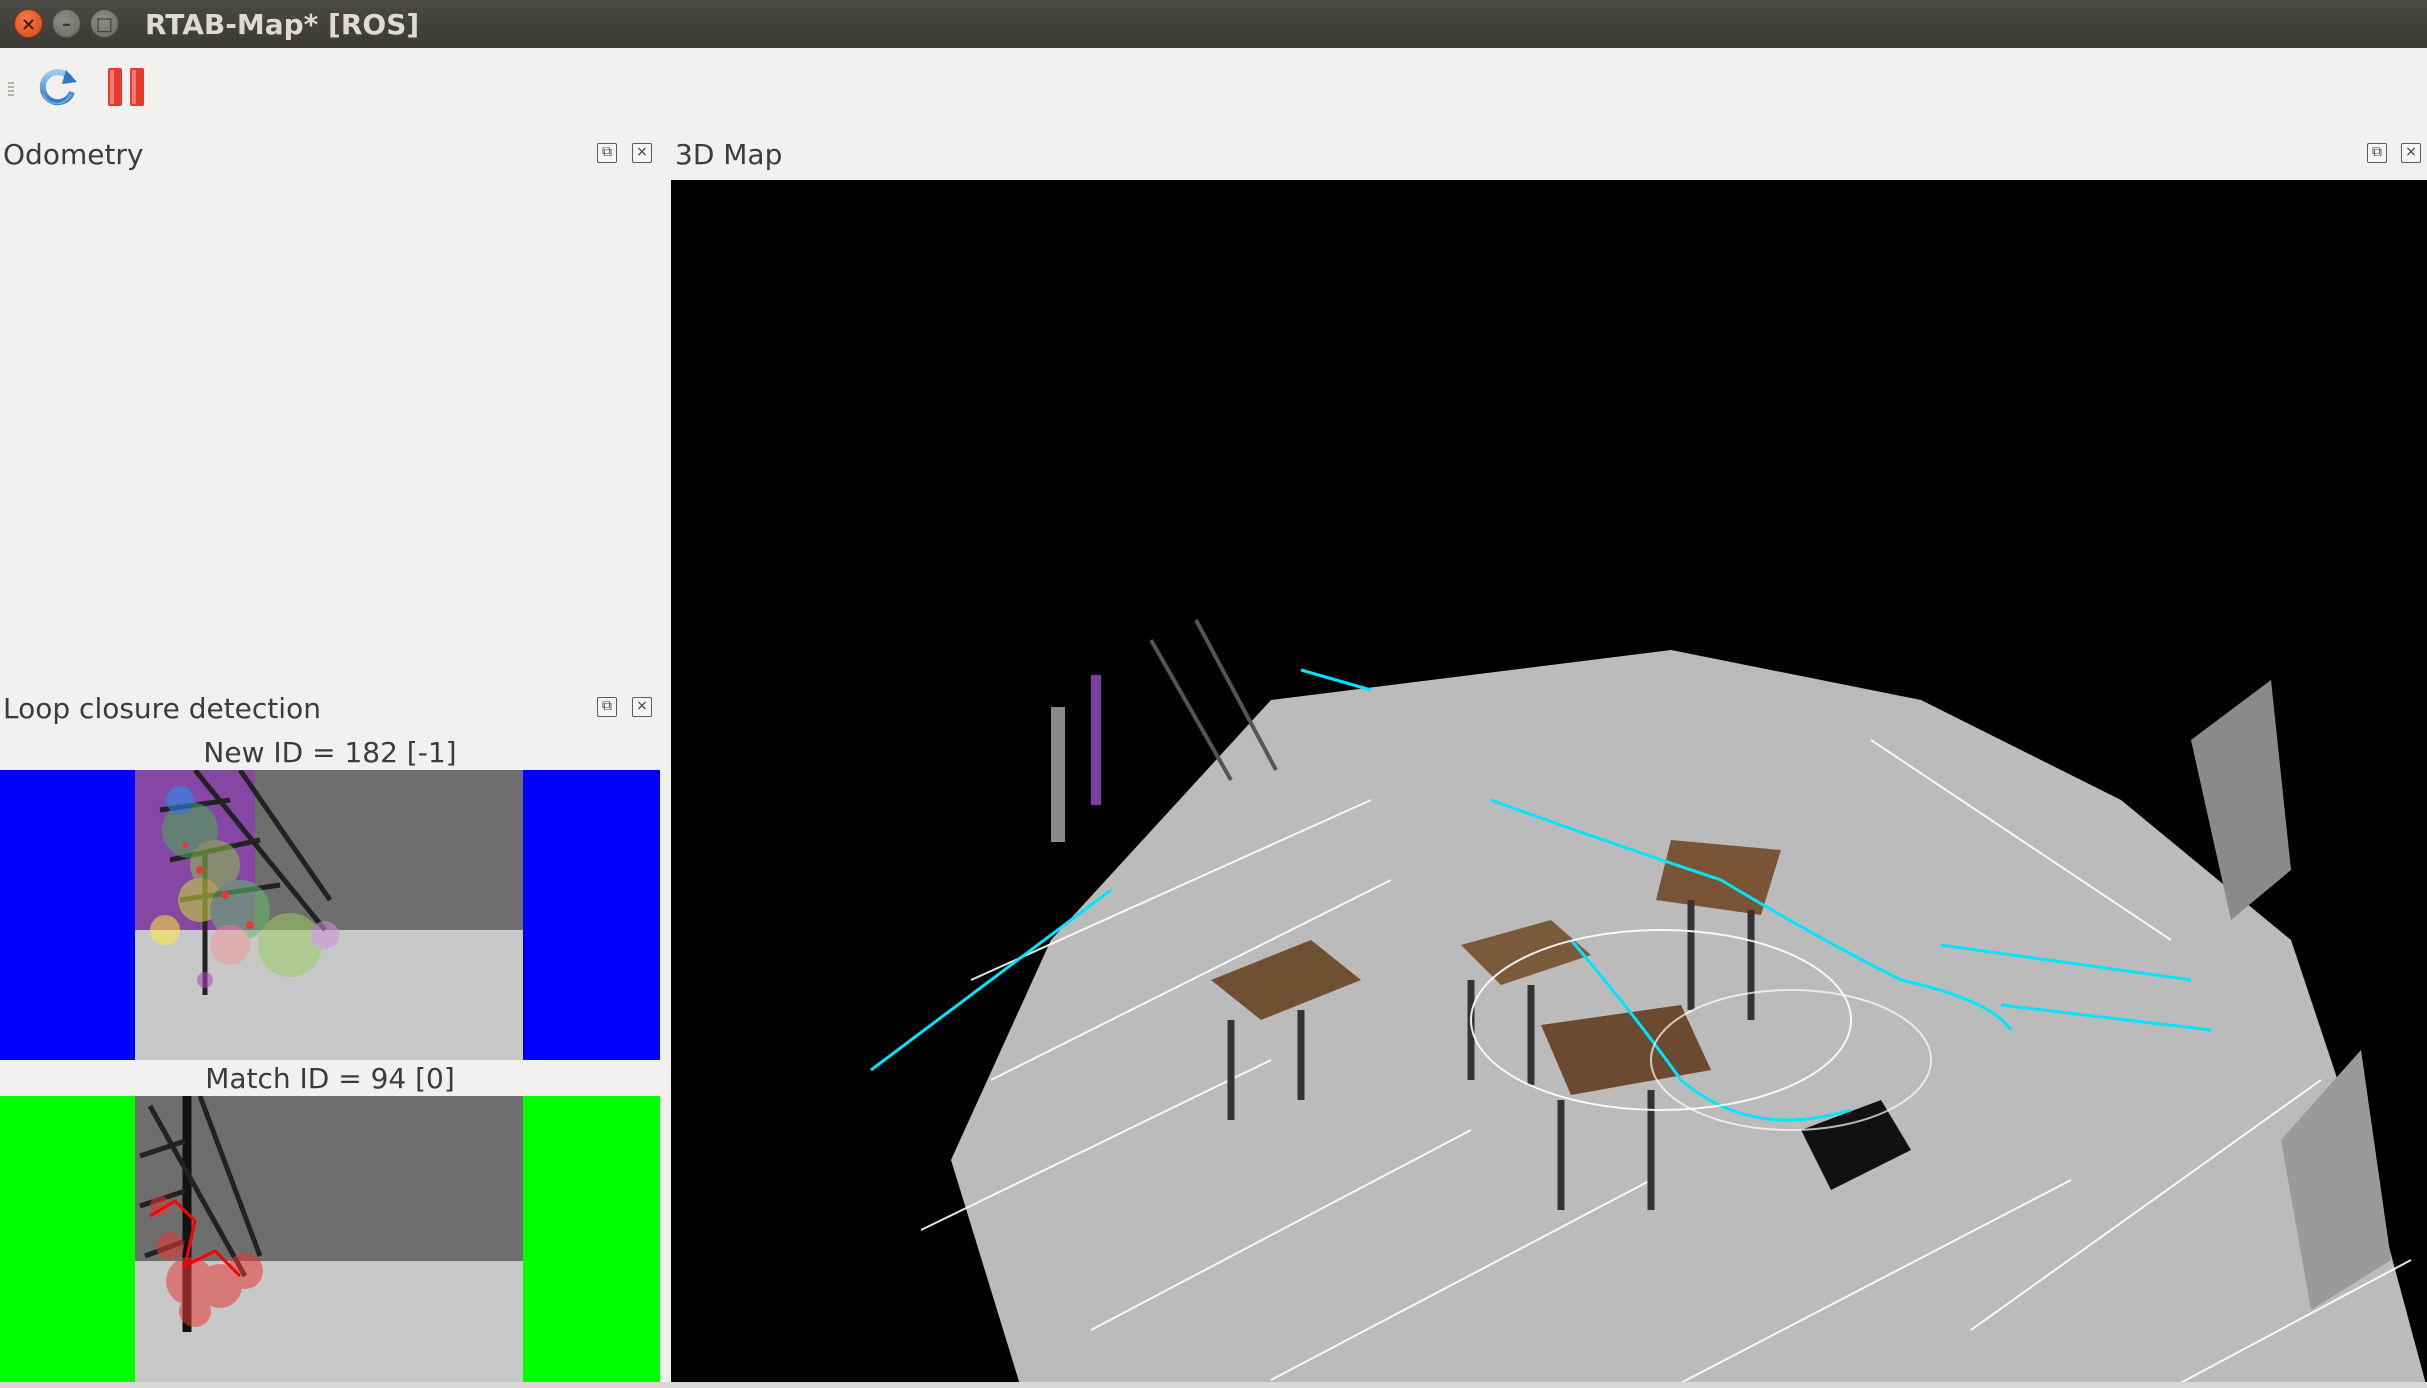  Describe the element at coordinates (642, 153) in the screenshot. I see `odometry-close-button: ×` at that location.